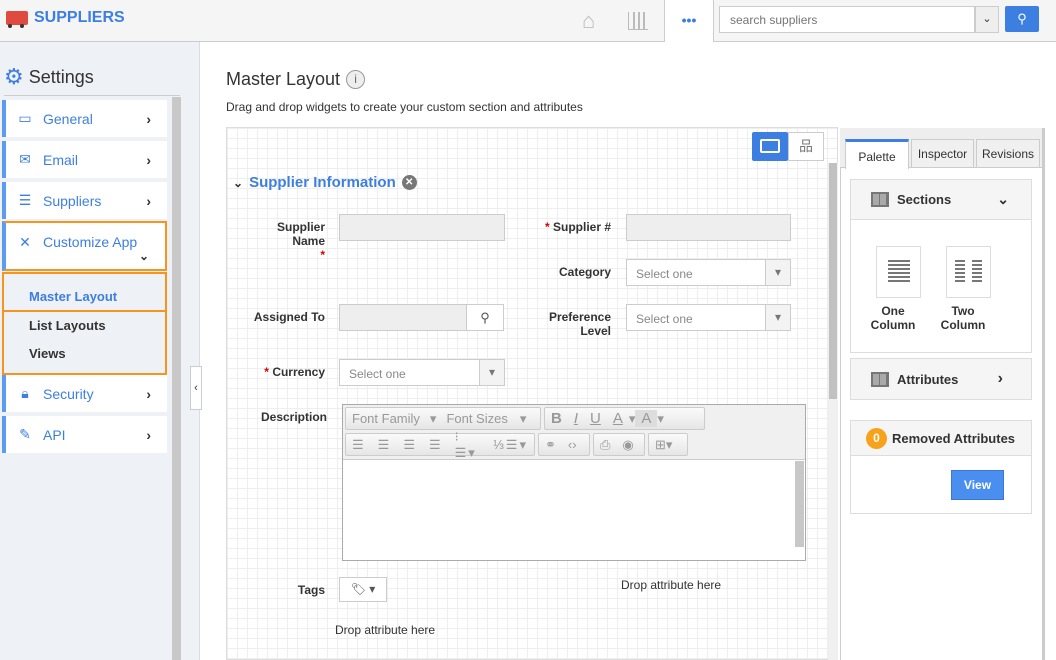 Image resolution: width=1056 pixels, height=660 pixels. What do you see at coordinates (572, 444) in the screenshot?
I see `code-icon: ‹›` at bounding box center [572, 444].